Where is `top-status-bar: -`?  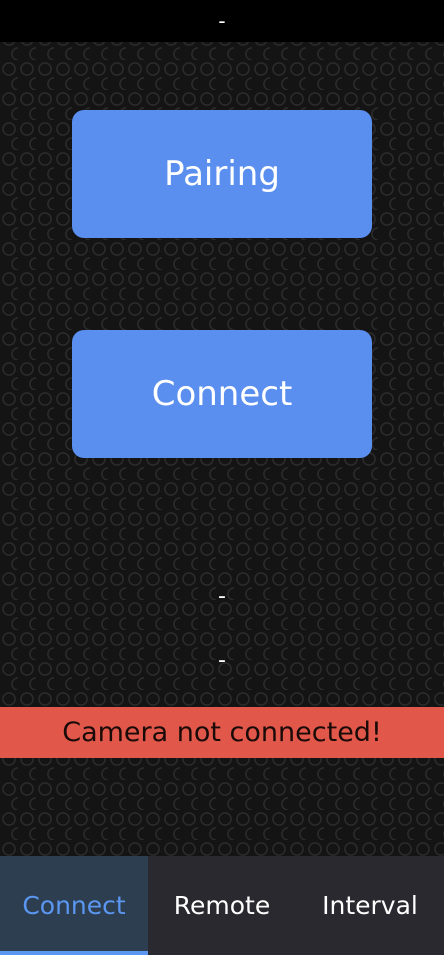
top-status-bar: - is located at coordinates (222, 21).